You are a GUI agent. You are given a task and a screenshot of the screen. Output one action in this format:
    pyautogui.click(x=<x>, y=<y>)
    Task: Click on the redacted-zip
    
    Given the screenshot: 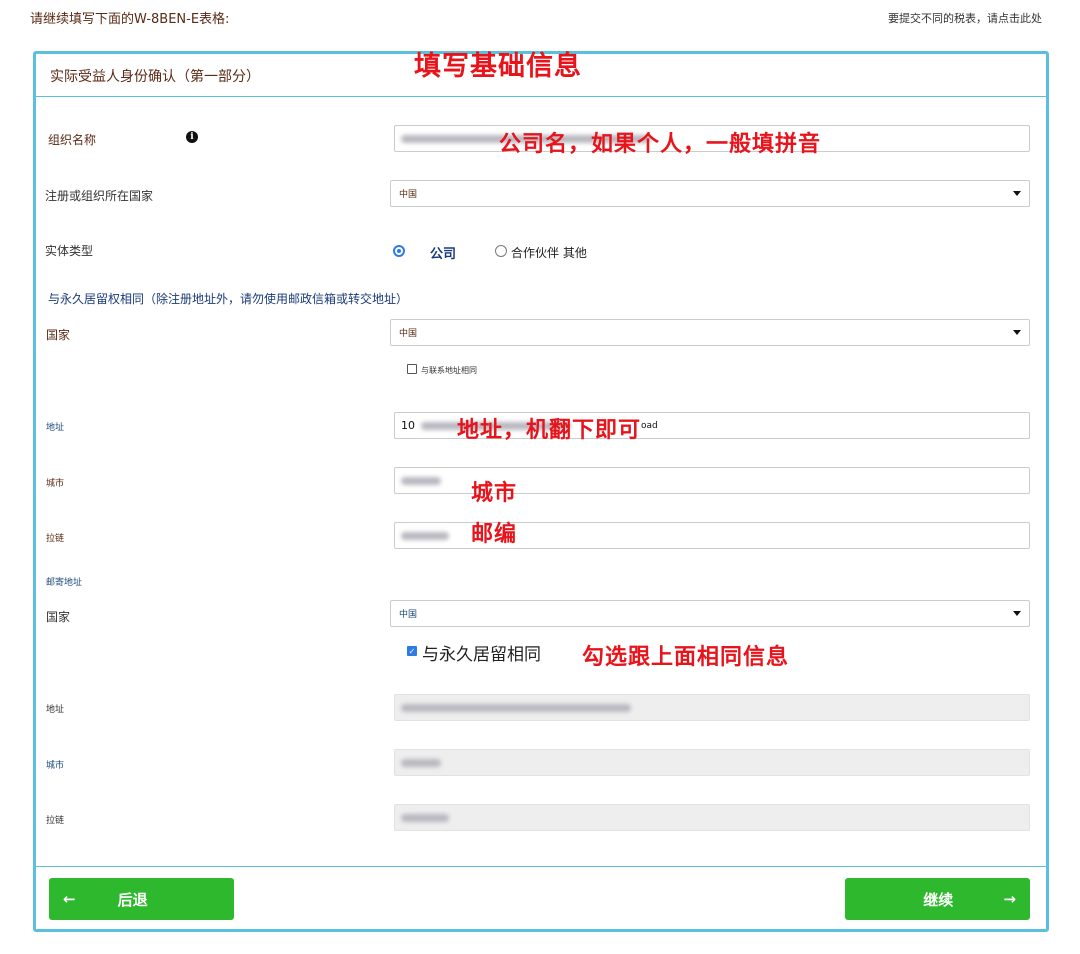 What is the action you would take?
    pyautogui.click(x=425, y=535)
    